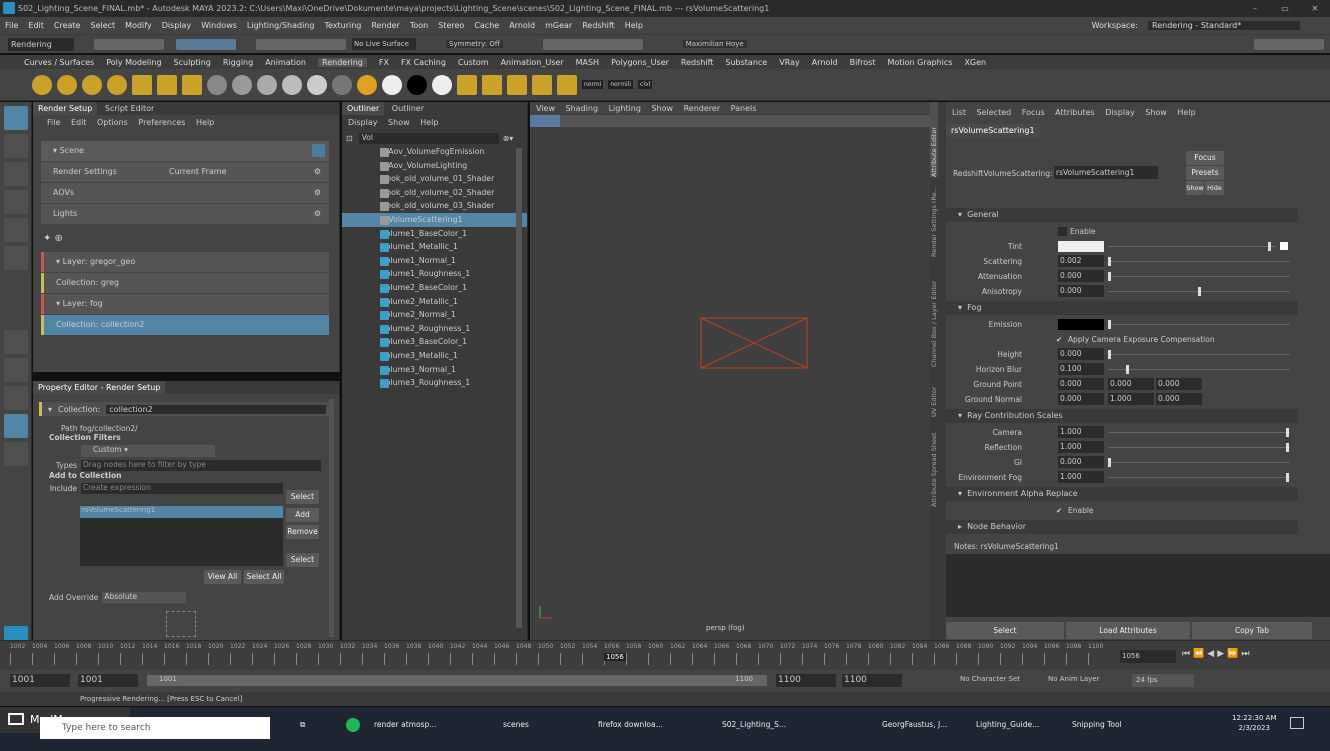 This screenshot has width=1330, height=751. I want to click on current-frame-field: 1056, so click(1148, 656).